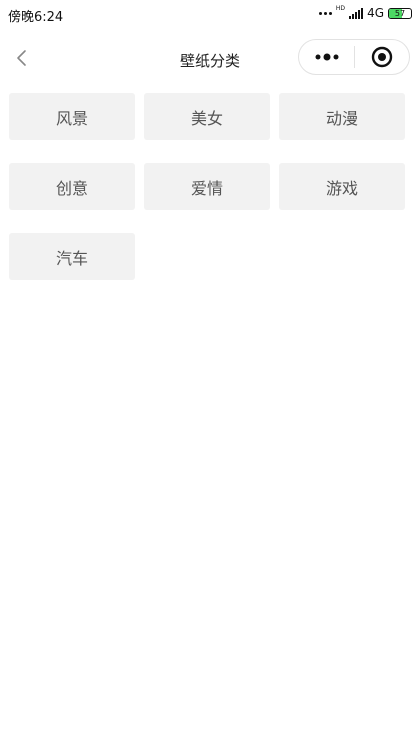  I want to click on battery-level: 57, so click(400, 13).